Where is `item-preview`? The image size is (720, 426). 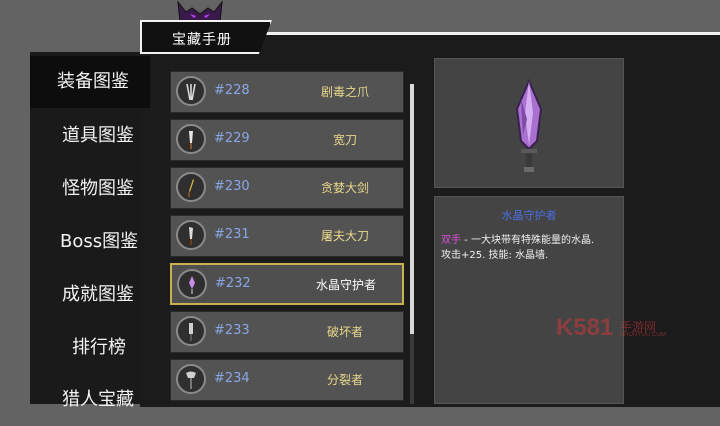 item-preview is located at coordinates (529, 123).